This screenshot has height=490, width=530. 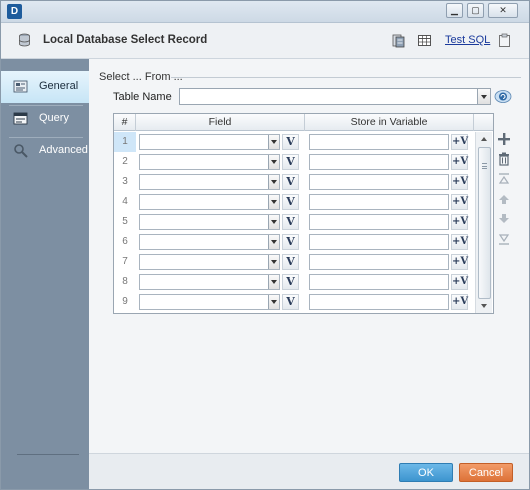 I want to click on row-number: 6, so click(x=125, y=241).